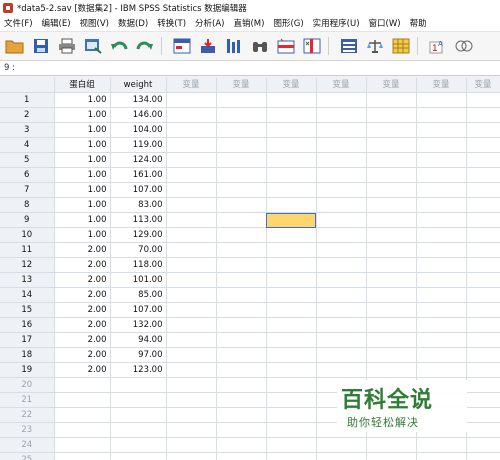 Image resolution: width=500 pixels, height=460 pixels. Describe the element at coordinates (138, 130) in the screenshot. I see `cell-weight: 104.00` at that location.